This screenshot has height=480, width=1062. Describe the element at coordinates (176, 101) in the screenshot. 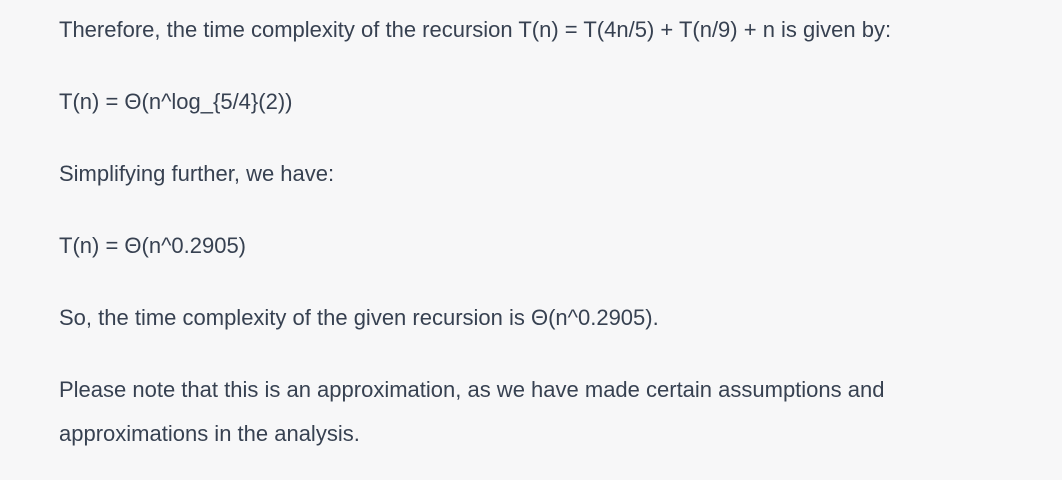

I see `formula-log-expression: T(n) = Θ(n^log_{5/4}(2))` at that location.